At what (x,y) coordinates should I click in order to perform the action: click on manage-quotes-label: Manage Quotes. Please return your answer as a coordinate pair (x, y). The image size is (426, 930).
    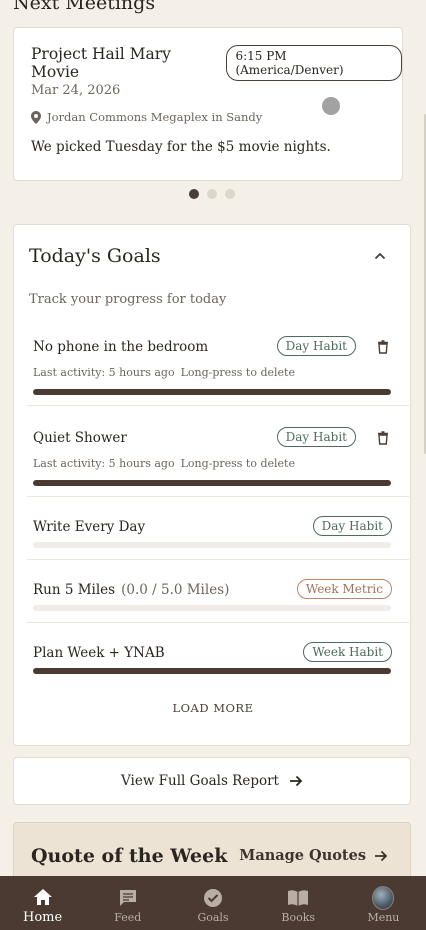
    Looking at the image, I should click on (302, 855).